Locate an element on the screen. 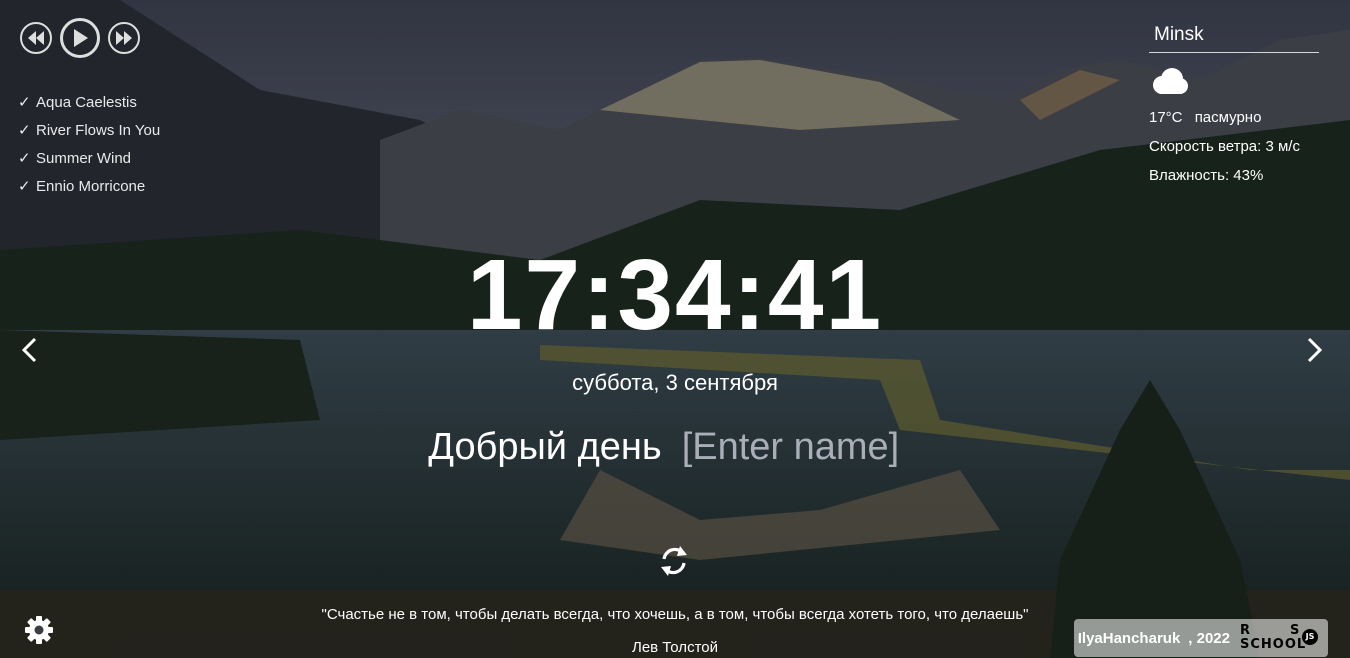  play-button is located at coordinates (80, 38).